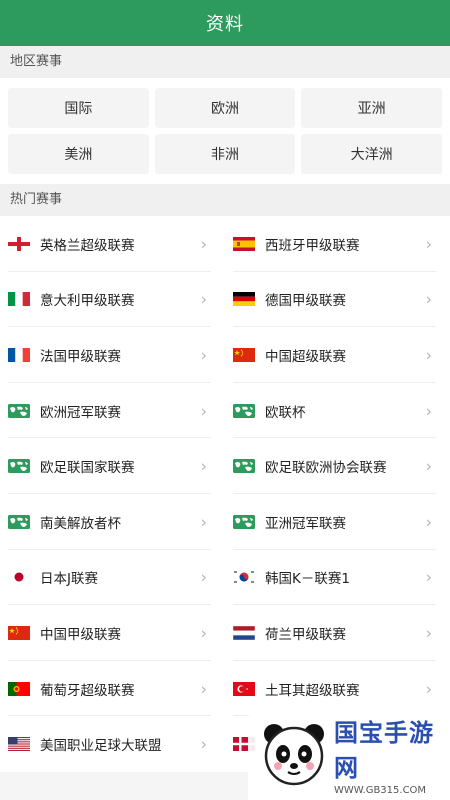  What do you see at coordinates (225, 154) in the screenshot?
I see `region-button-africa: 非洲` at bounding box center [225, 154].